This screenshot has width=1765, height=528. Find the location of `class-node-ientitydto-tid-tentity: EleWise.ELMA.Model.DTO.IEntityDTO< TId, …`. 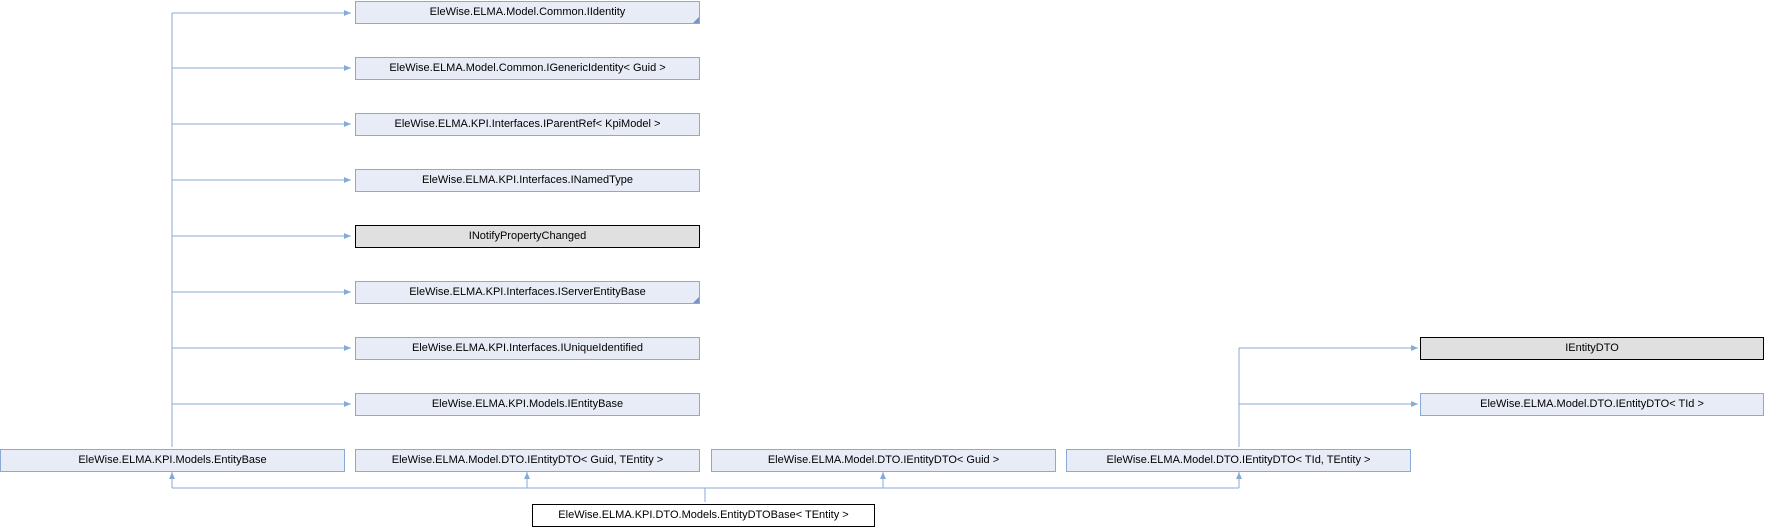

class-node-ientitydto-tid-tentity: EleWise.ELMA.Model.DTO.IEntityDTO< TId, … is located at coordinates (1238, 460).